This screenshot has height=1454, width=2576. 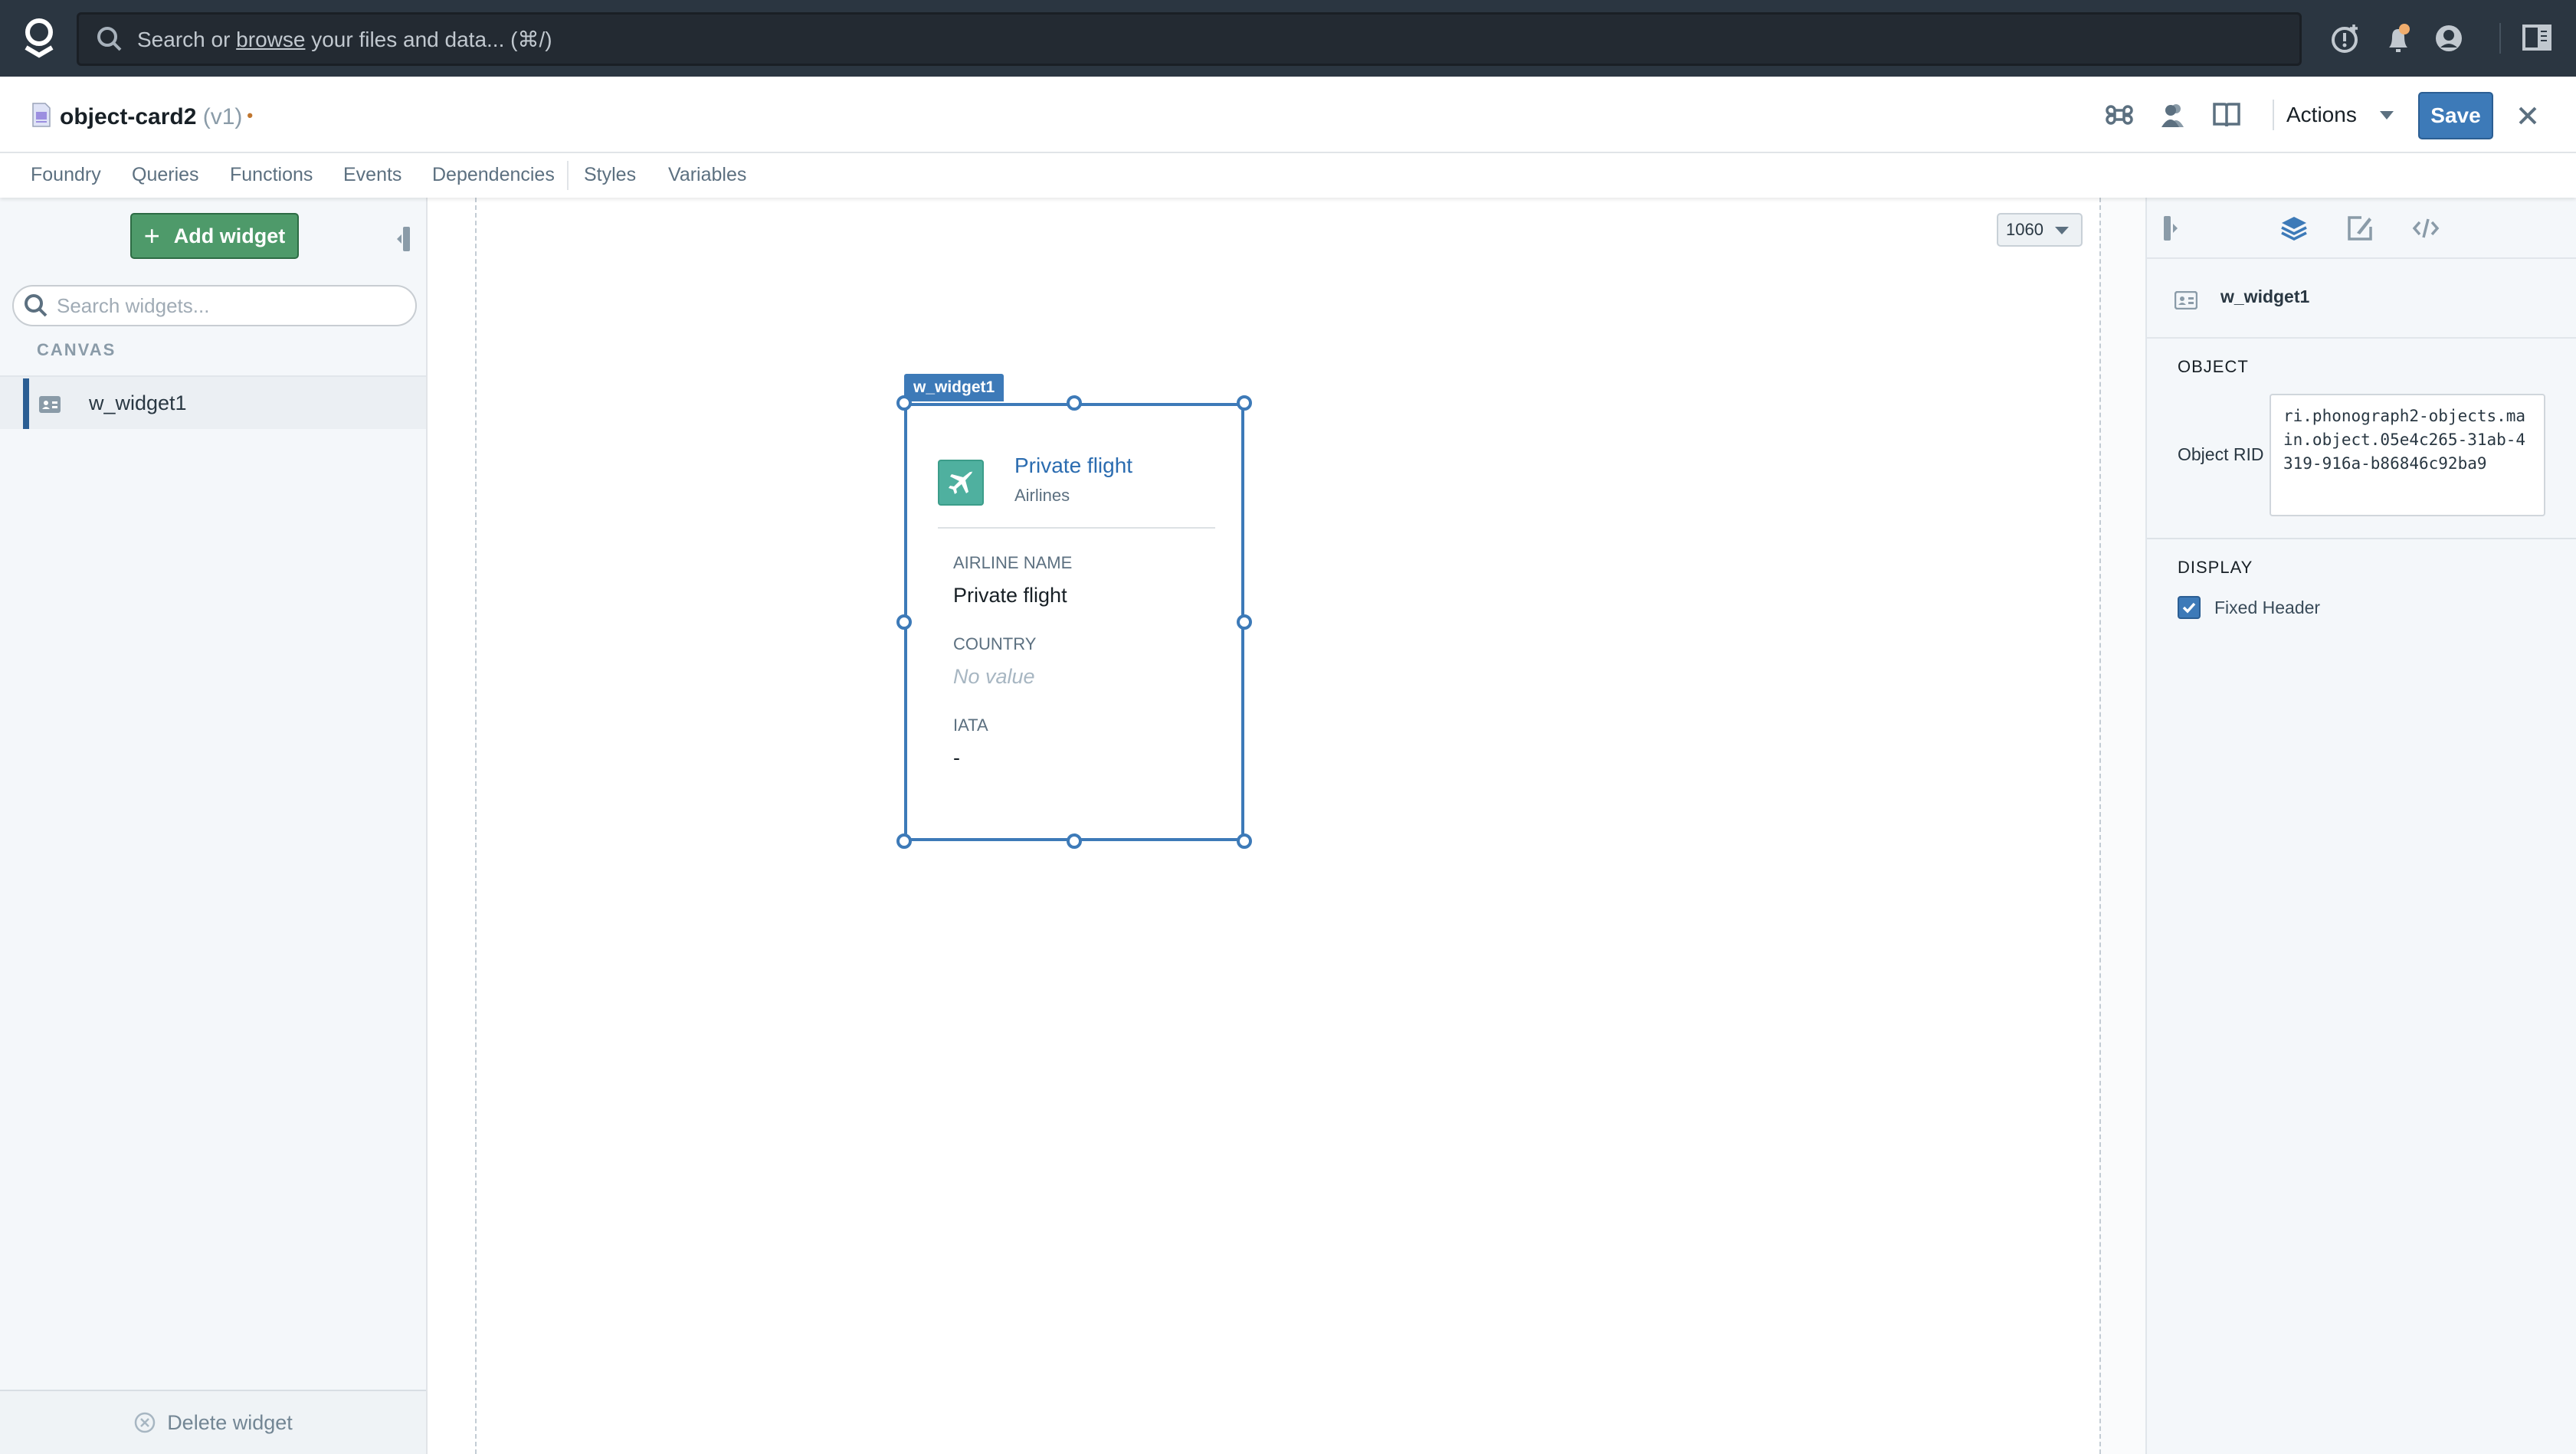 What do you see at coordinates (904, 841) in the screenshot?
I see `resize-handle-bottom-left` at bounding box center [904, 841].